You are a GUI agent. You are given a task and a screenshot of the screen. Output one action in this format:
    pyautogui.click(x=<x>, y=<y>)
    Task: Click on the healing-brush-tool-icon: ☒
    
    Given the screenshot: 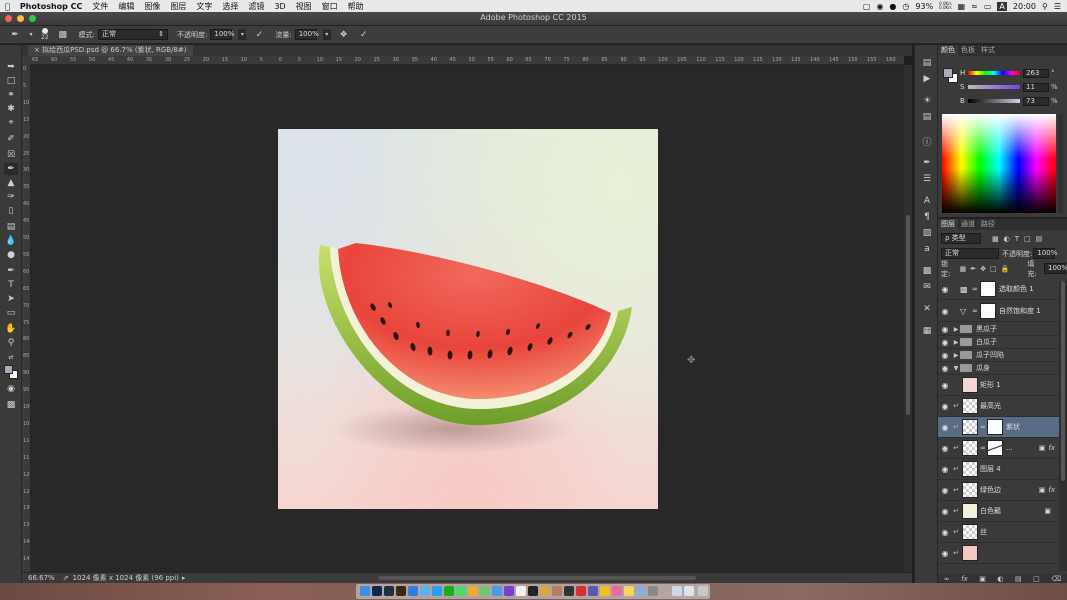 What is the action you would take?
    pyautogui.click(x=11, y=155)
    